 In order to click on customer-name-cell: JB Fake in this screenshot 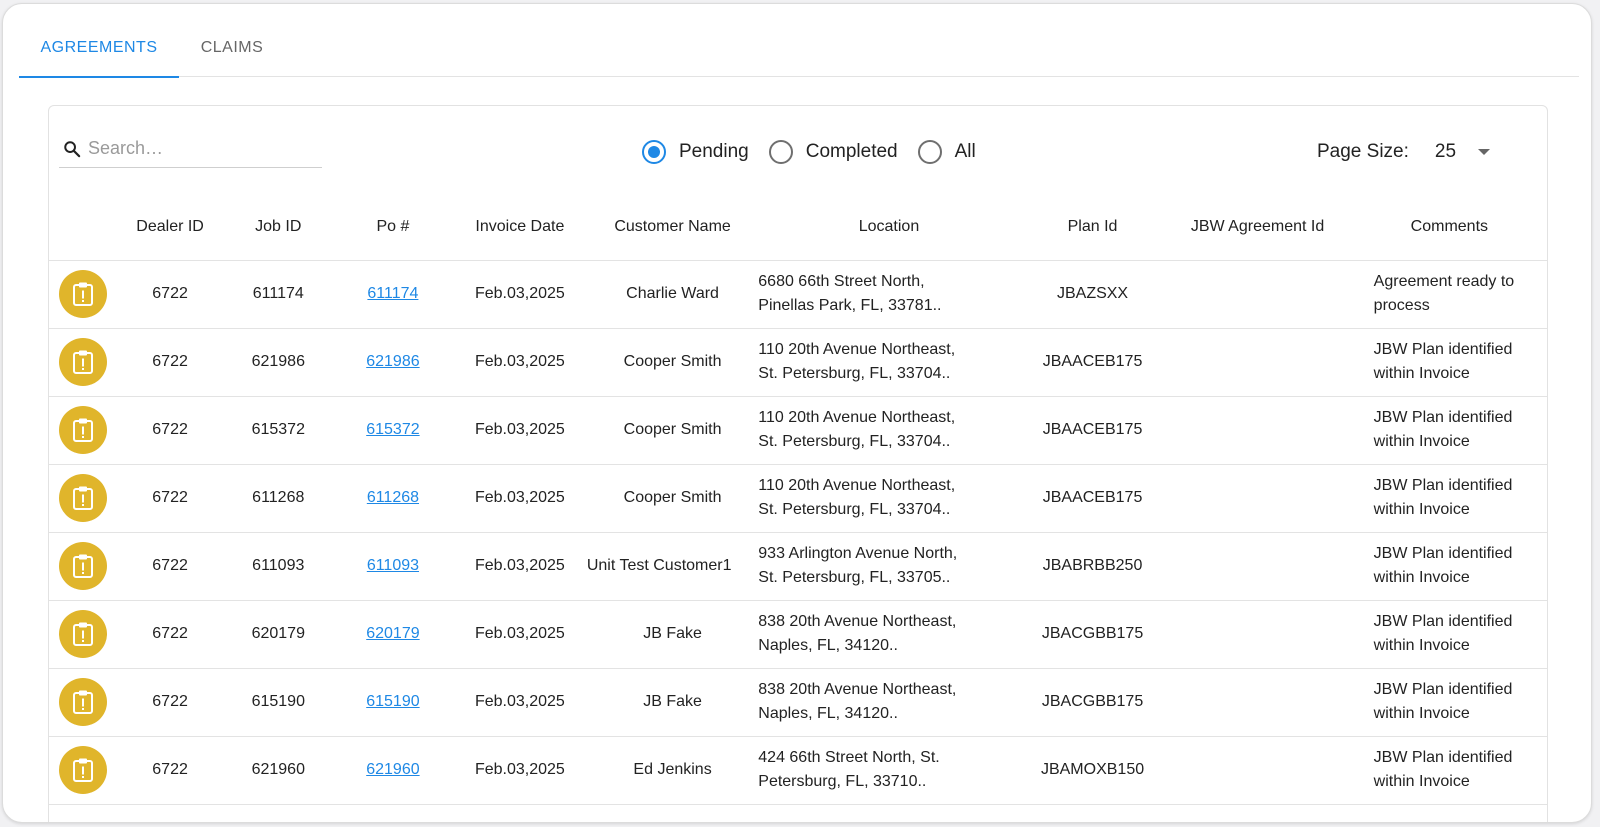, I will do `click(672, 702)`.